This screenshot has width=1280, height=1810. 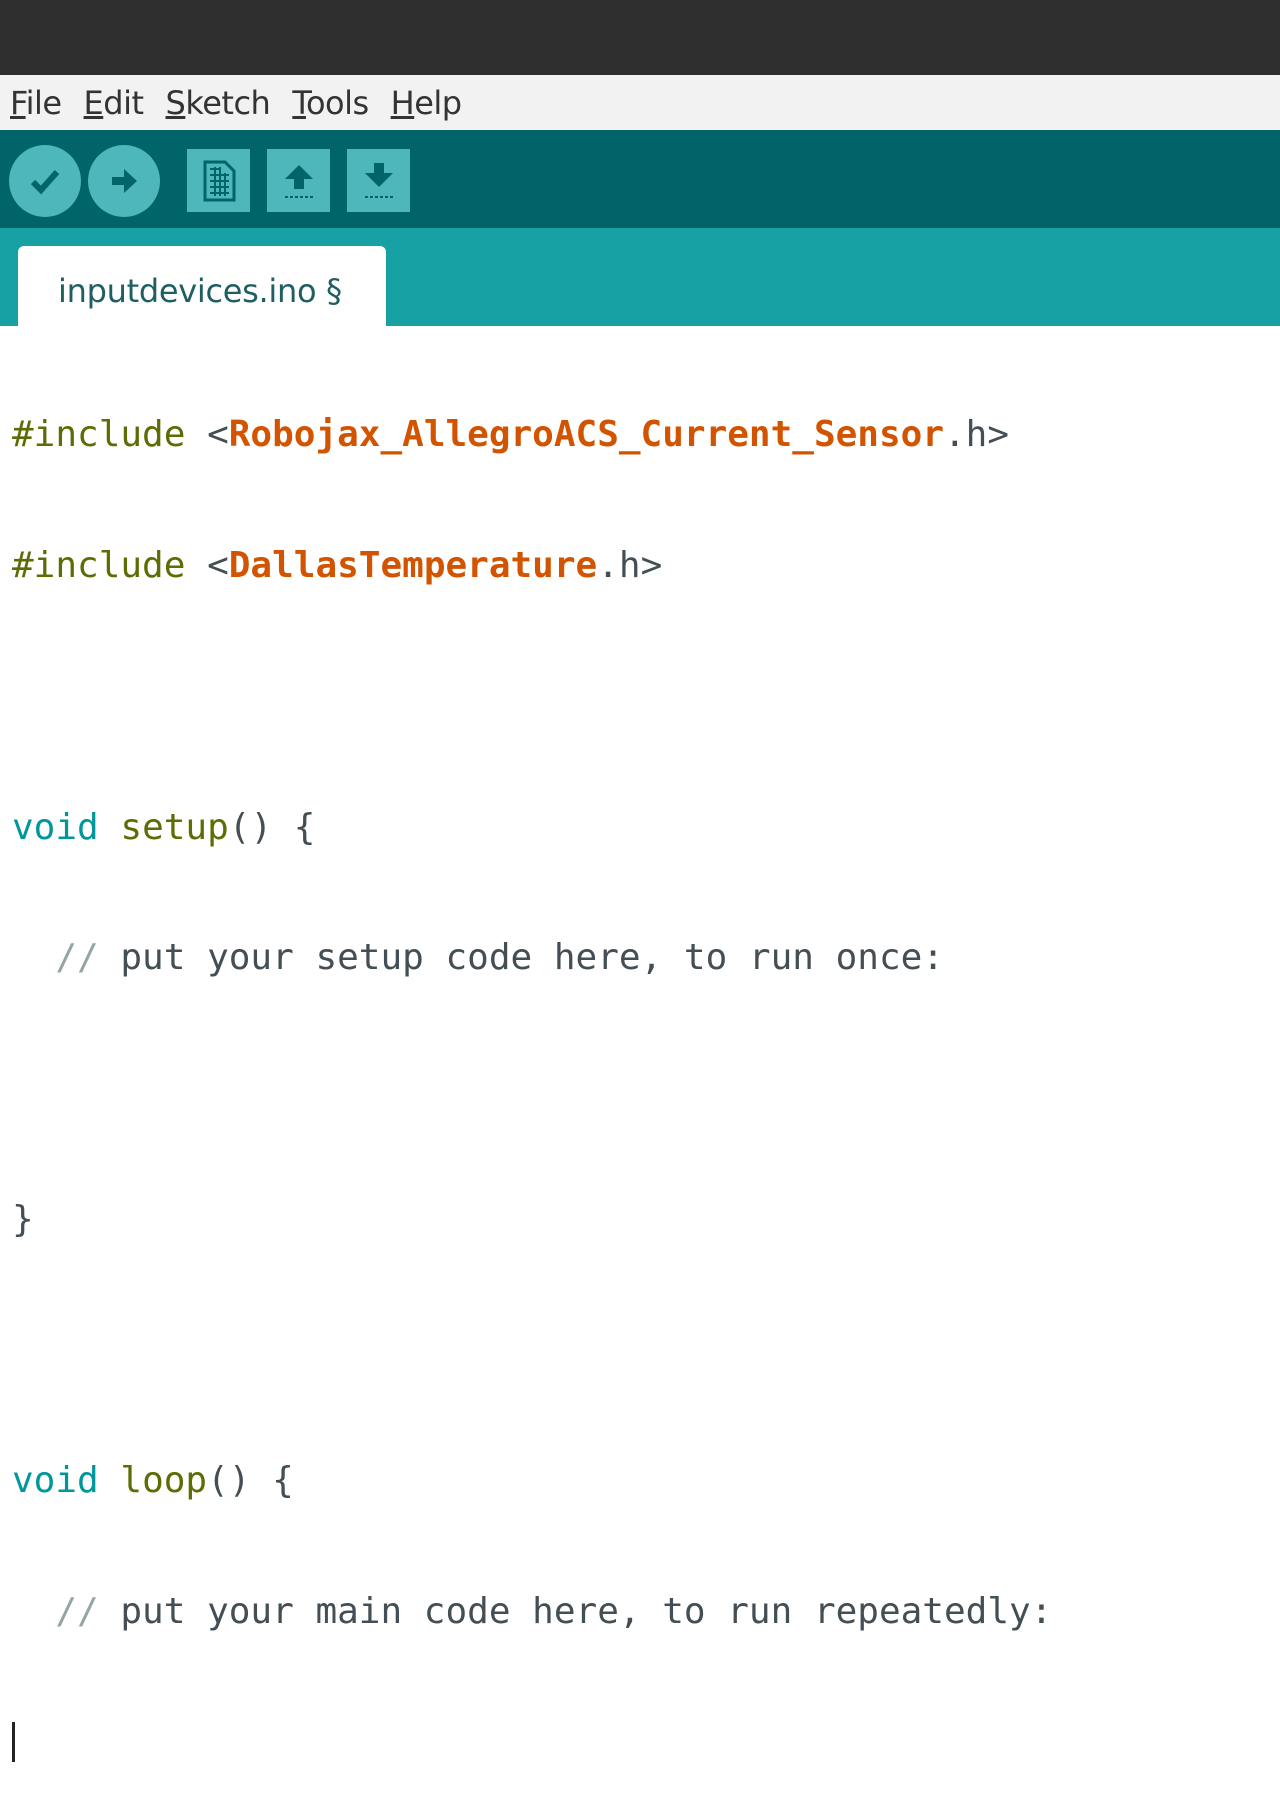 What do you see at coordinates (532, 1220) in the screenshot?
I see `code-line-7: }` at bounding box center [532, 1220].